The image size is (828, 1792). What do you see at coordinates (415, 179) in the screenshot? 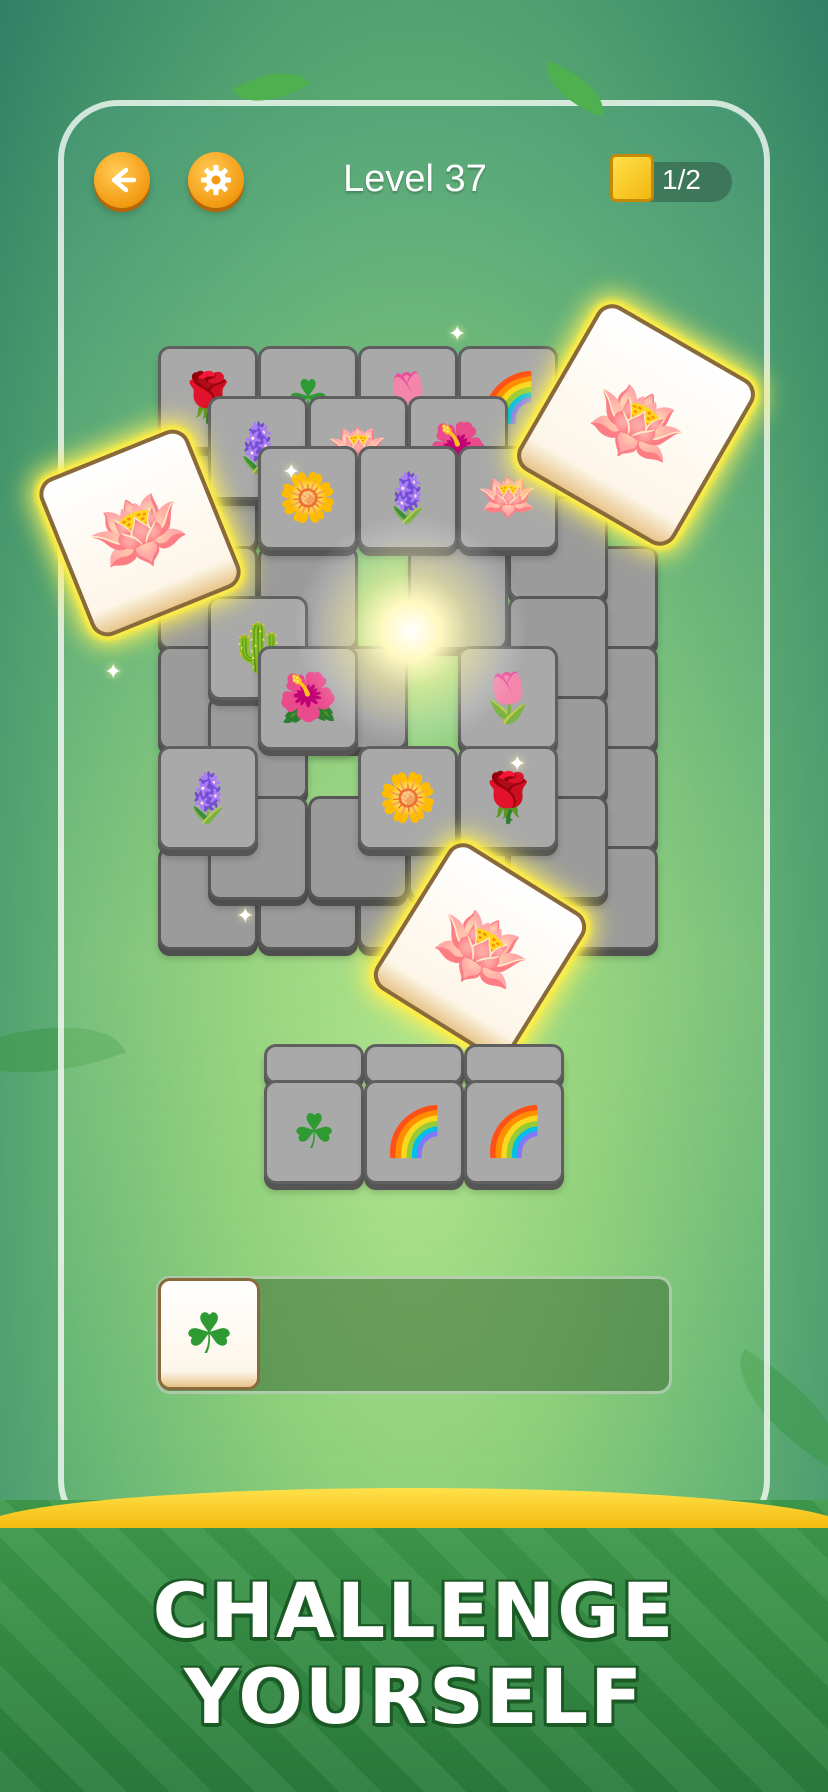
I see `level-title: Level 37` at bounding box center [415, 179].